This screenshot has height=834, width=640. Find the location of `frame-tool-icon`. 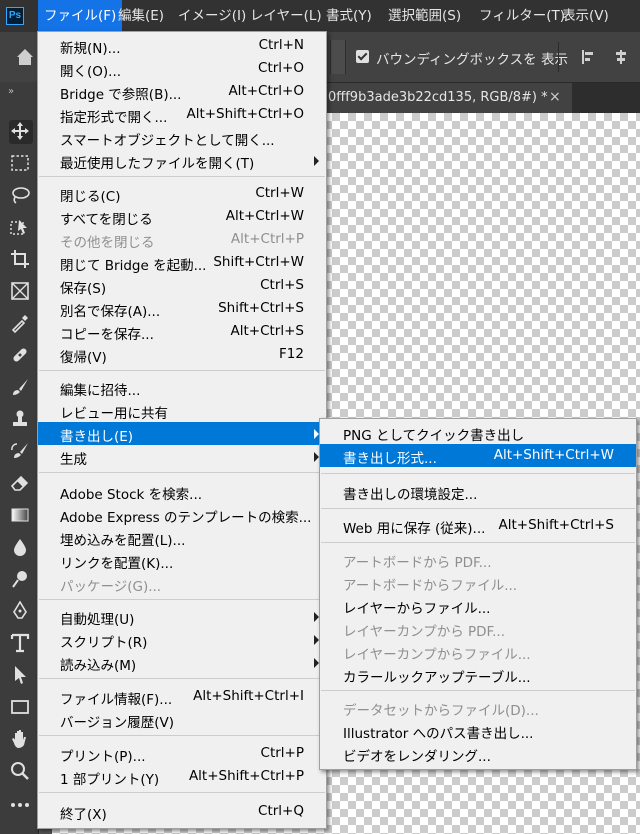

frame-tool-icon is located at coordinates (21, 292).